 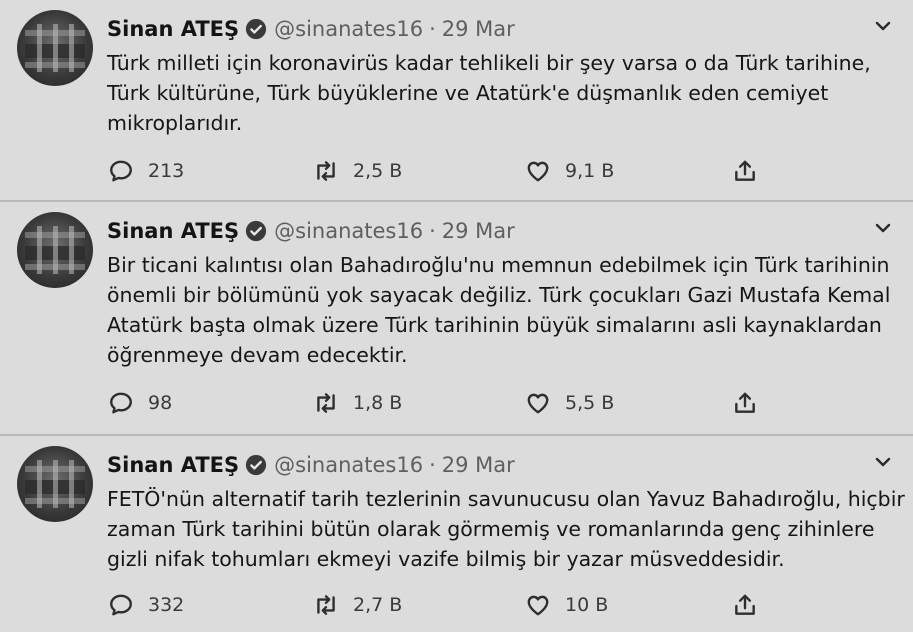 I want to click on retweet-button: 2,7 B, so click(x=357, y=605).